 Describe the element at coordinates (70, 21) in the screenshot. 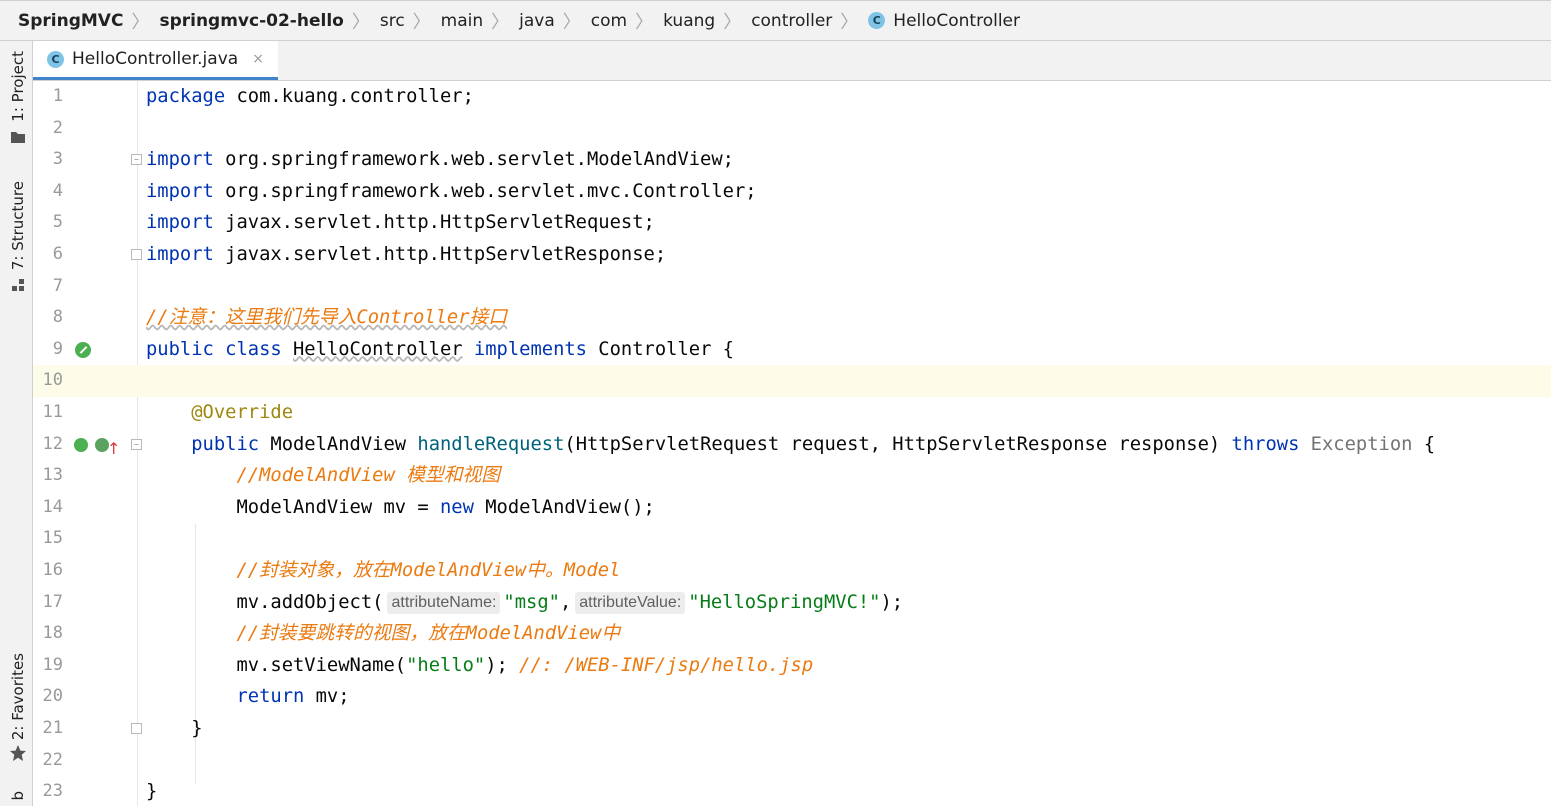

I see `breadcrumb-item-project: SpringMVC` at that location.